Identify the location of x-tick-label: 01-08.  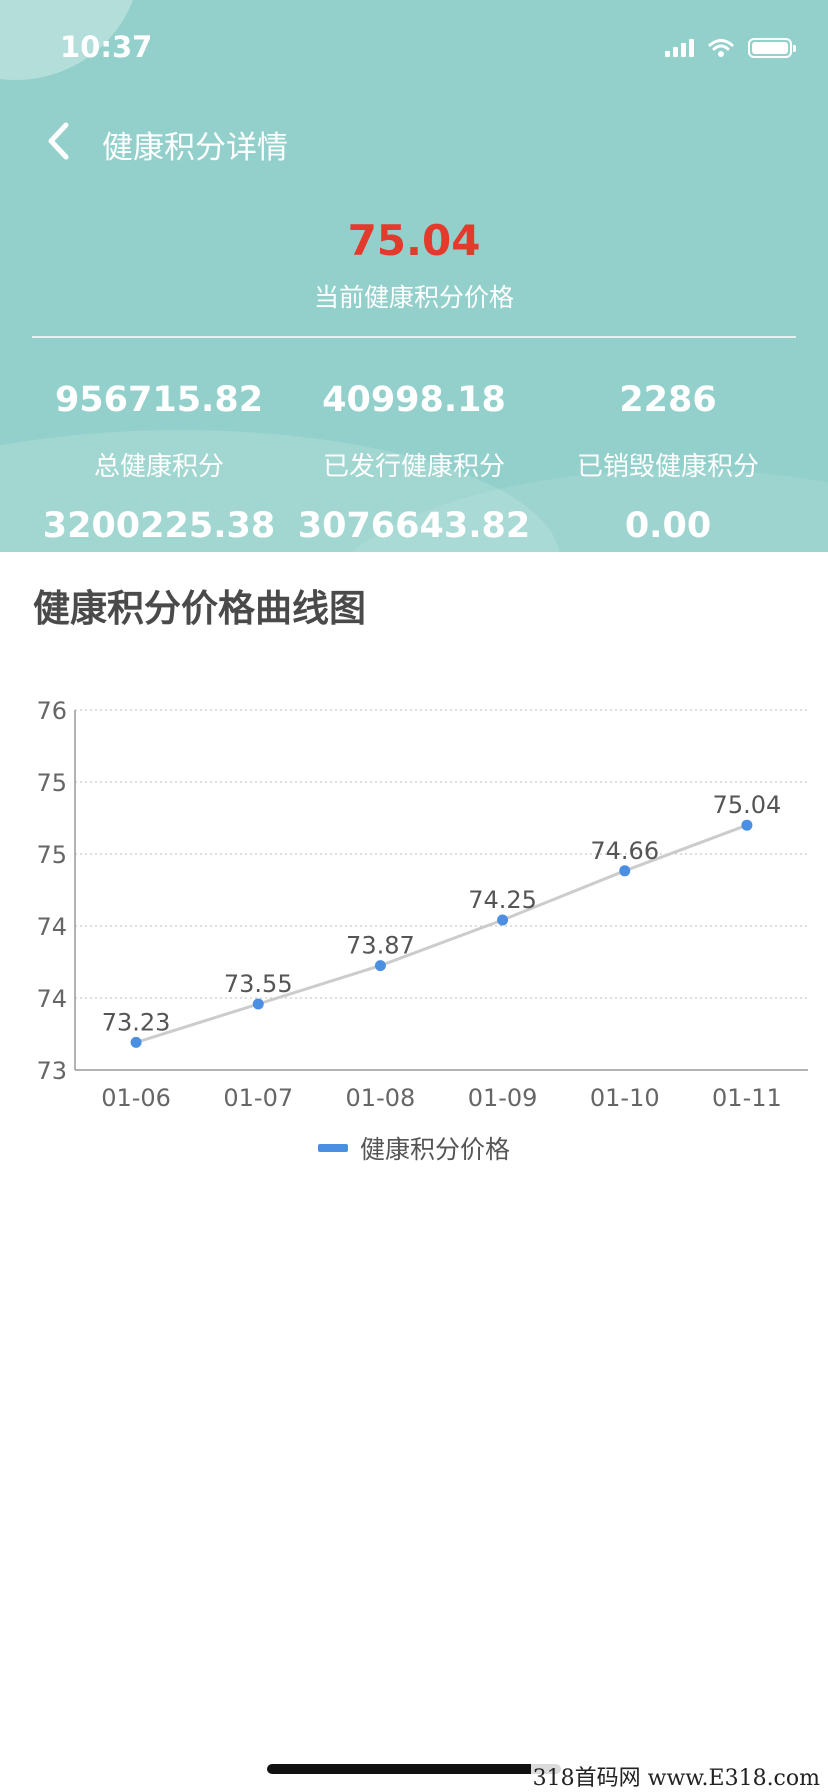
(381, 1098).